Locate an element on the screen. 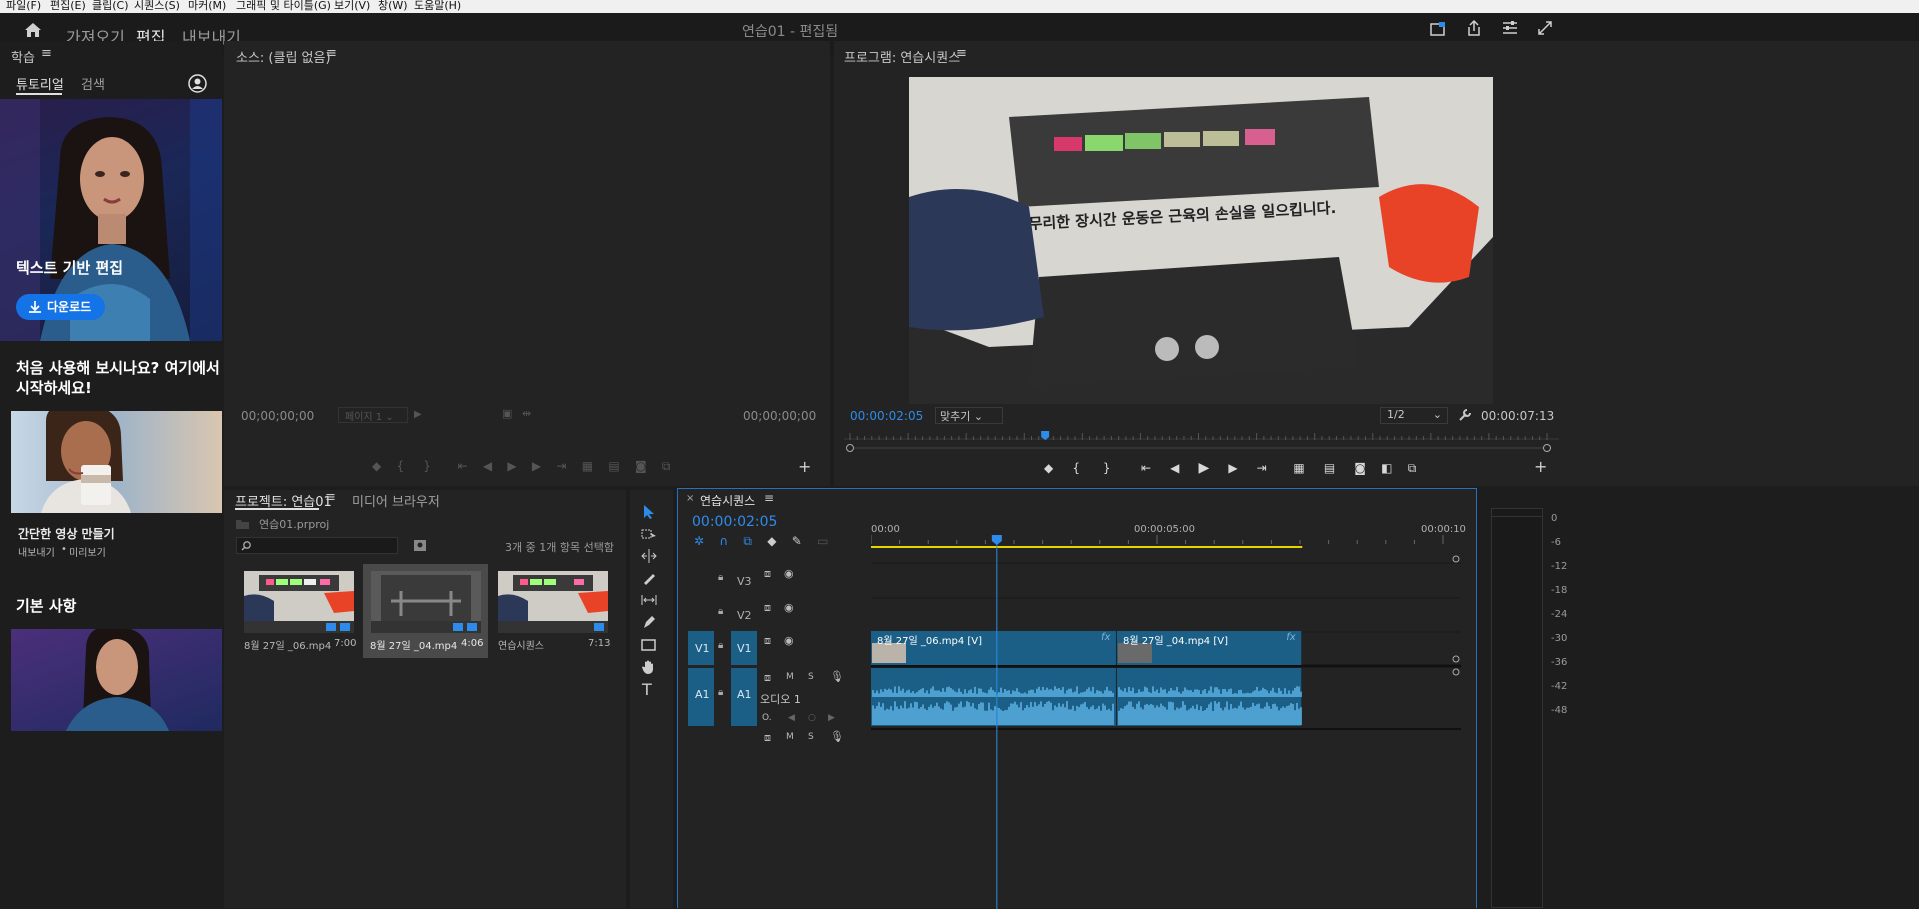 The width and height of the screenshot is (1919, 909). v2-sync-icon: ⧈ is located at coordinates (767, 608).